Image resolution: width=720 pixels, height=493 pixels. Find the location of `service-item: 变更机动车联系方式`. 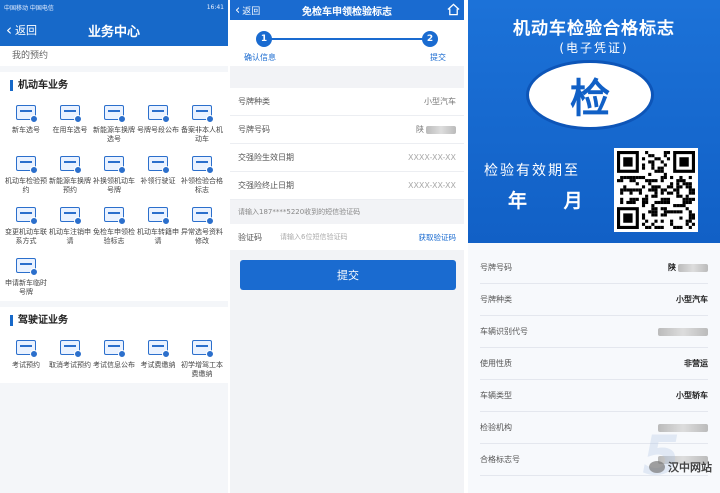

service-item: 变更机动车联系方式 is located at coordinates (26, 225).